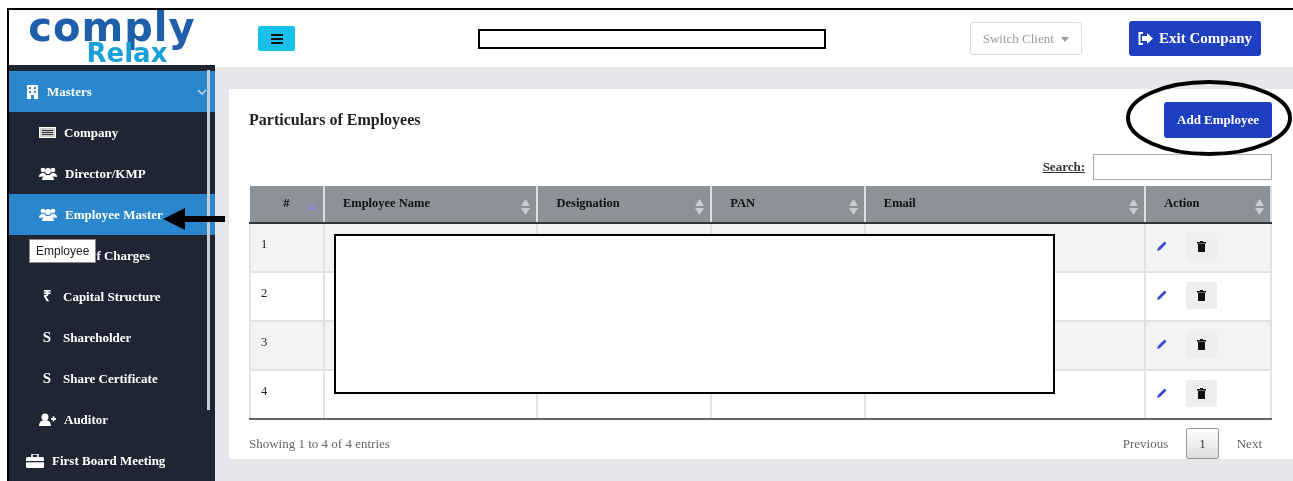 The image size is (1293, 481). What do you see at coordinates (287, 394) in the screenshot?
I see `table-cell: 4` at bounding box center [287, 394].